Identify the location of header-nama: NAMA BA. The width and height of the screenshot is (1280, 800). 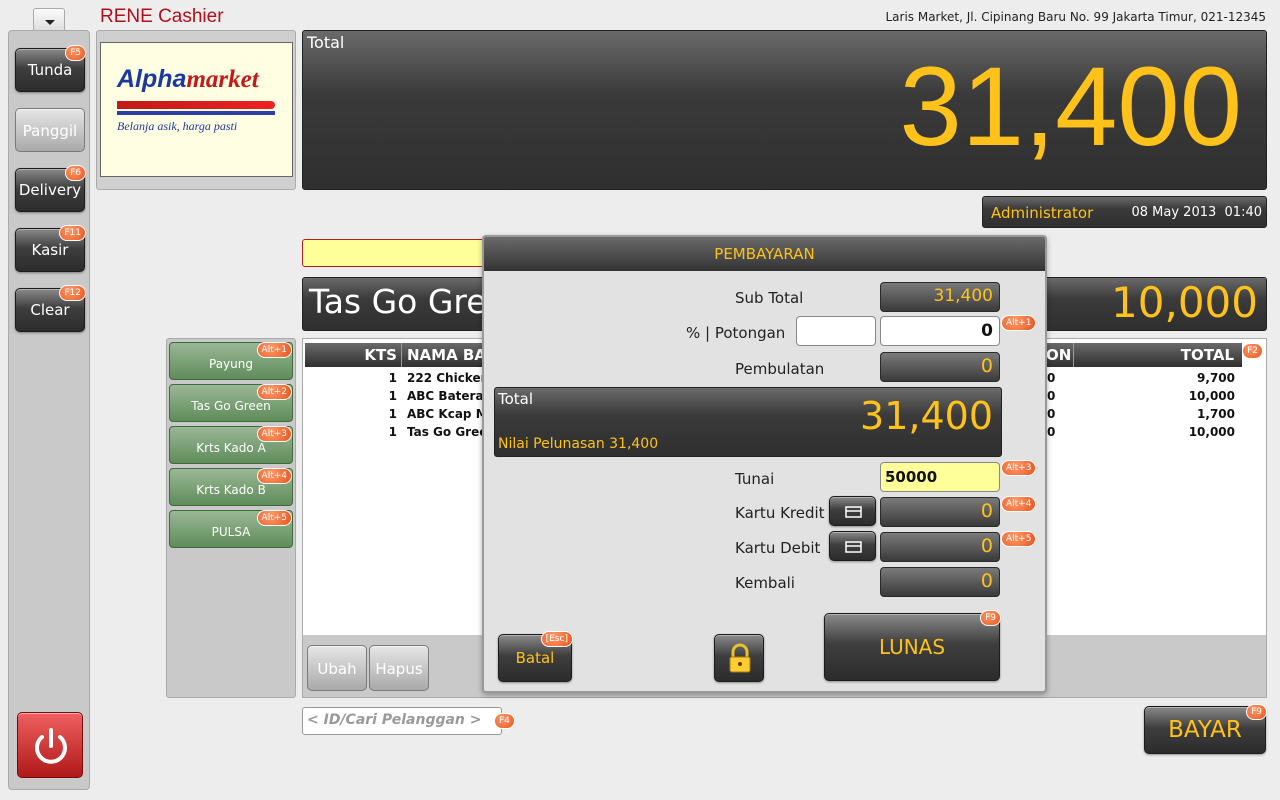
(446, 355).